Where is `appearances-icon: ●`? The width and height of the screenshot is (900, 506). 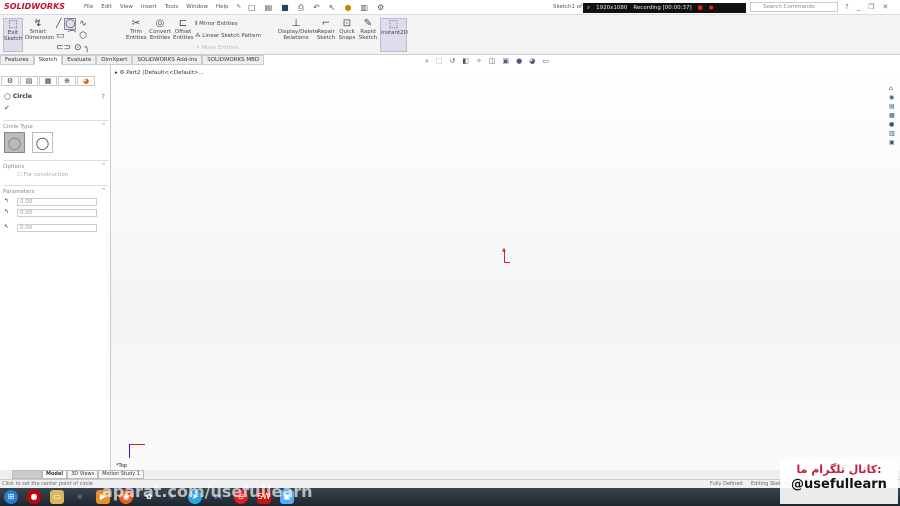 appearances-icon: ● is located at coordinates (892, 124).